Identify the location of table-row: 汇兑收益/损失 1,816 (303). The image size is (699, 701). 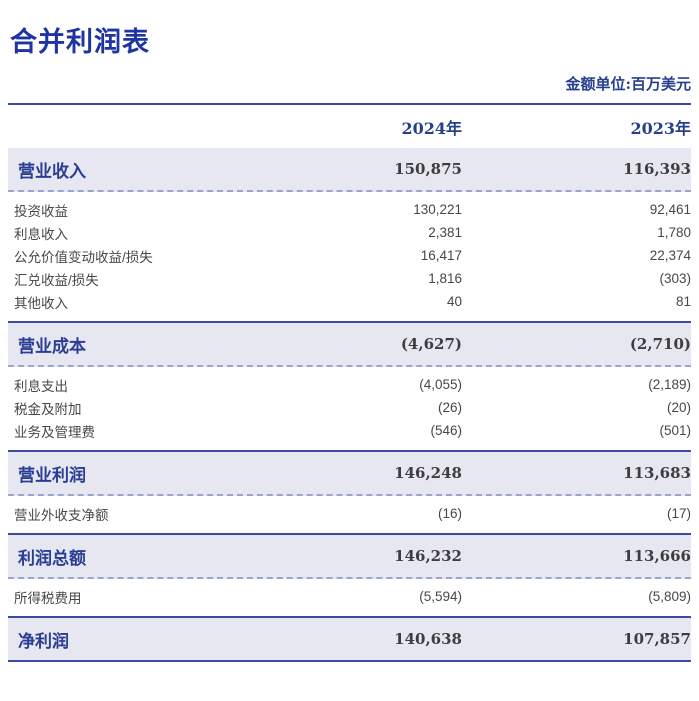
(349, 278).